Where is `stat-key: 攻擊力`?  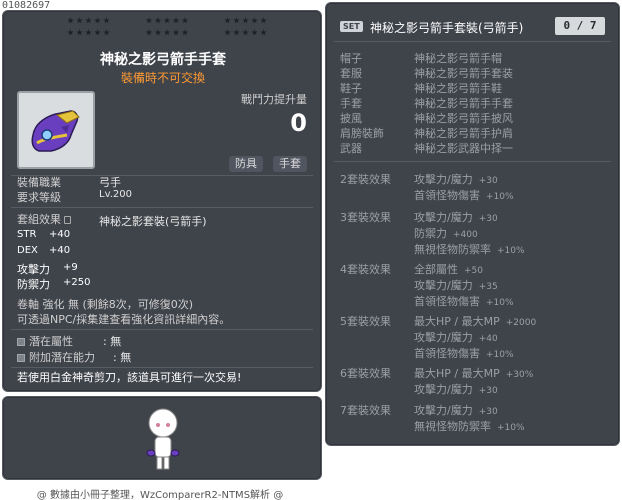 stat-key: 攻擊力 is located at coordinates (33, 269).